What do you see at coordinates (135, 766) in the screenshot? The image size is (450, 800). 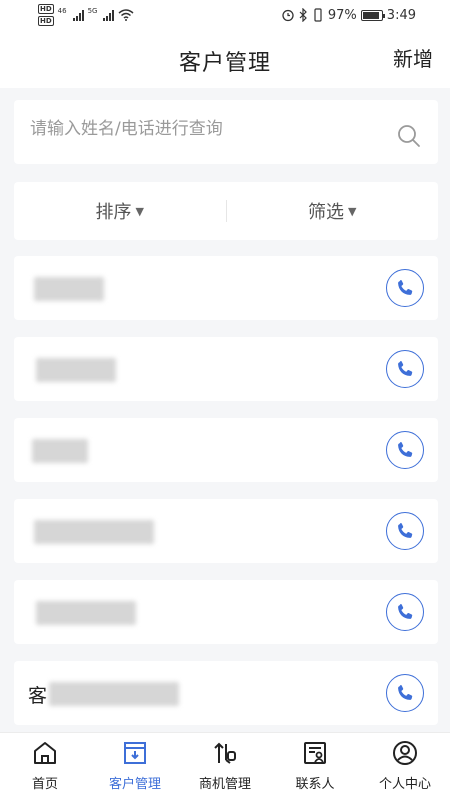 I see `nav-item-customers: 客户管理` at bounding box center [135, 766].